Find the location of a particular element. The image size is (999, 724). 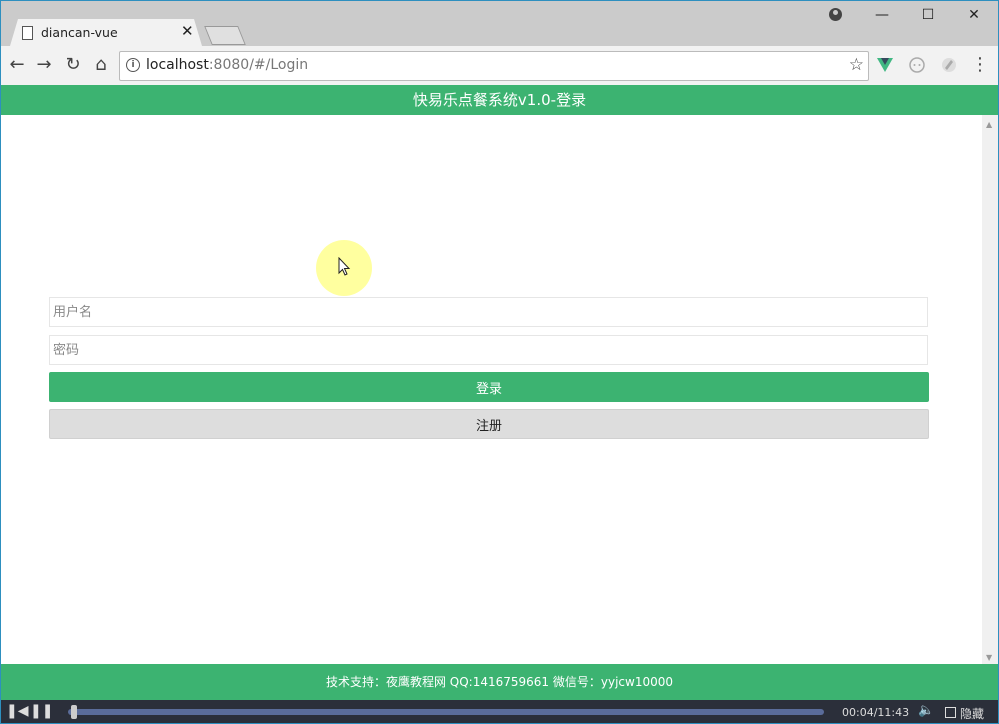

home-icon: ⌂ is located at coordinates (101, 65).